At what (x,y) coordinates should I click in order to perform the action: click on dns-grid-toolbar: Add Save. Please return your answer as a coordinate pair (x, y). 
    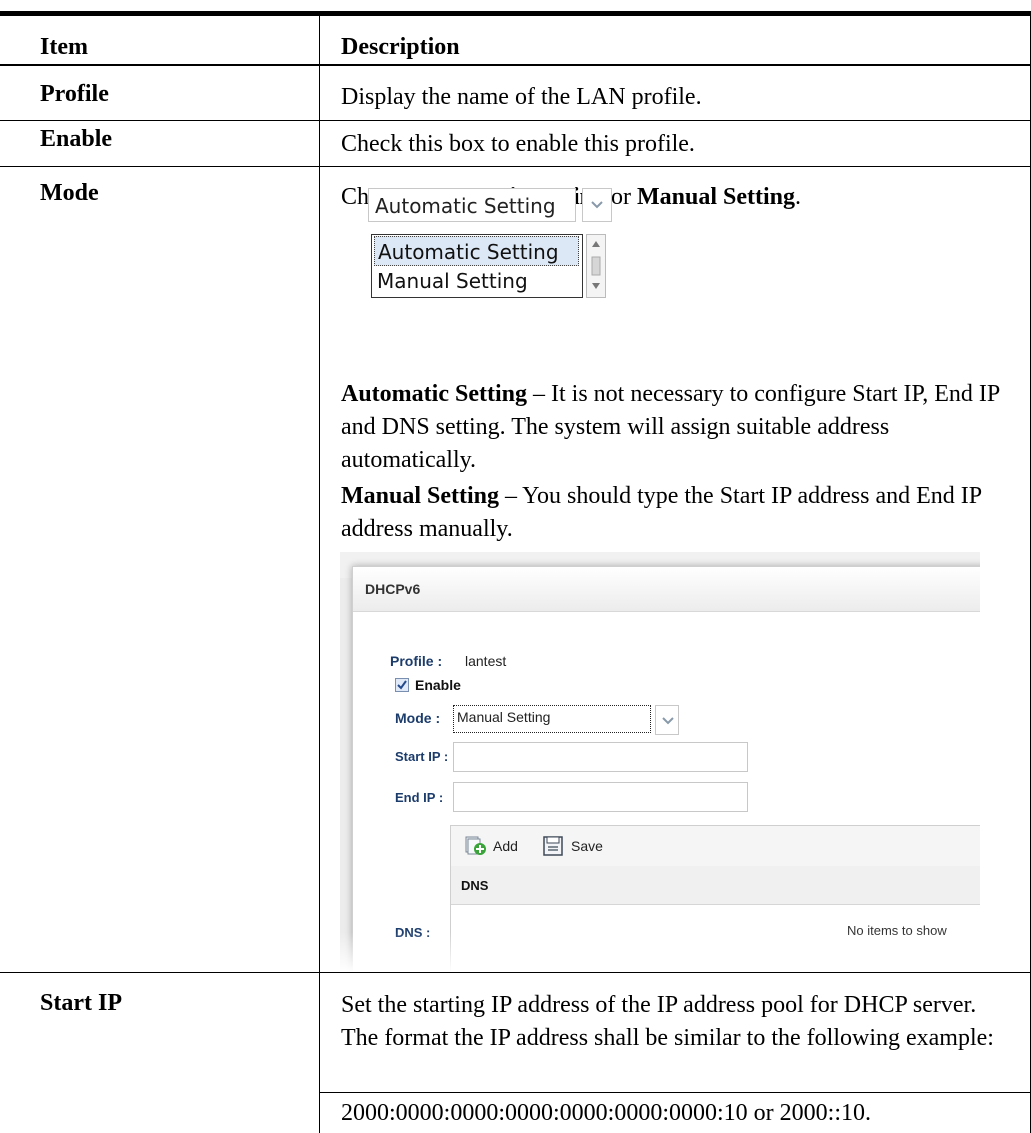
    Looking at the image, I should click on (715, 846).